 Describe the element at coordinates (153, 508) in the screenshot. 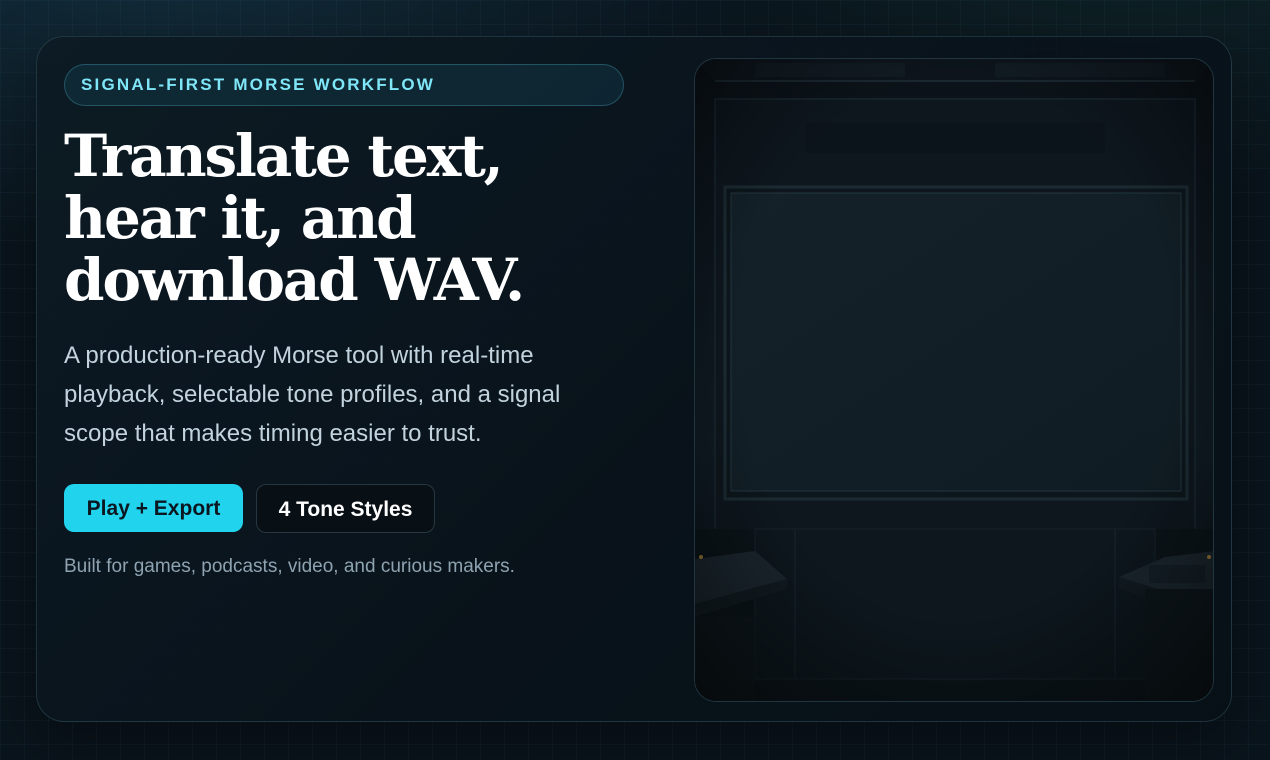

I see `play-export-button: Play + Export` at that location.